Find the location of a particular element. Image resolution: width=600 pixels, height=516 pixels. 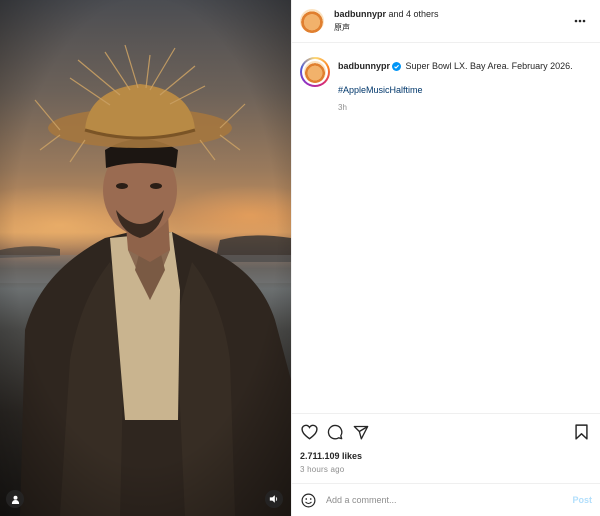

post-comment-button: Post is located at coordinates (582, 500).